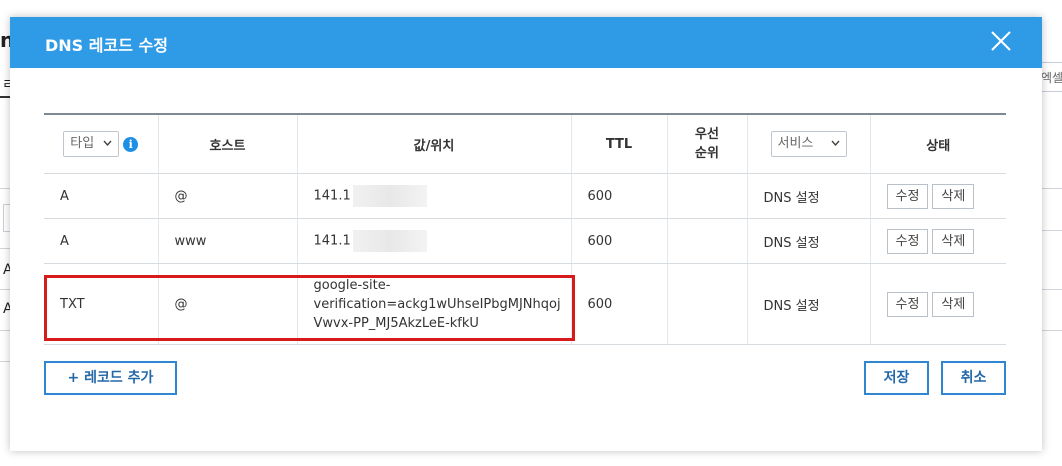  What do you see at coordinates (110, 378) in the screenshot?
I see `add-record-button: + 레코드 추가` at bounding box center [110, 378].